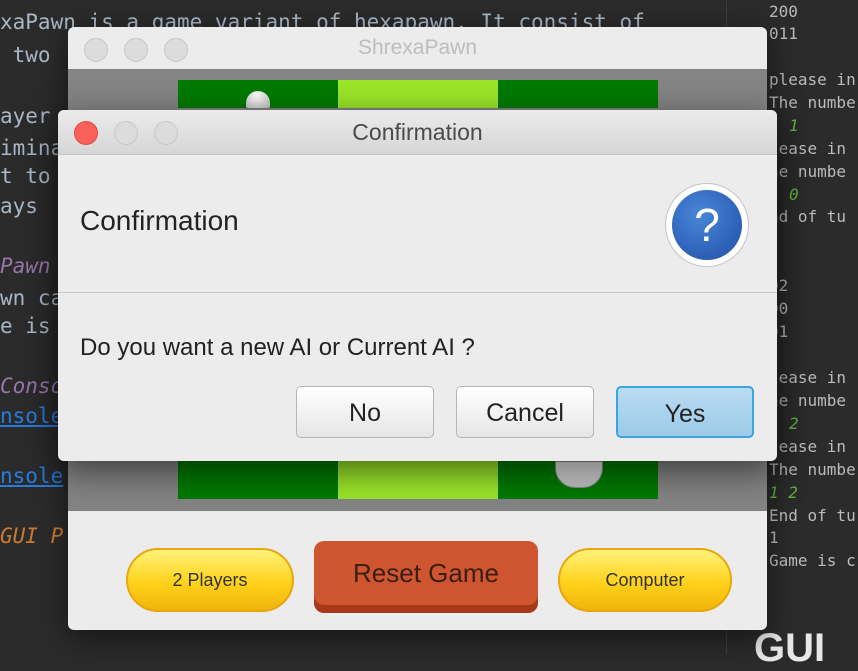 The height and width of the screenshot is (671, 858). I want to click on editor-line: Pawn, so click(25, 266).